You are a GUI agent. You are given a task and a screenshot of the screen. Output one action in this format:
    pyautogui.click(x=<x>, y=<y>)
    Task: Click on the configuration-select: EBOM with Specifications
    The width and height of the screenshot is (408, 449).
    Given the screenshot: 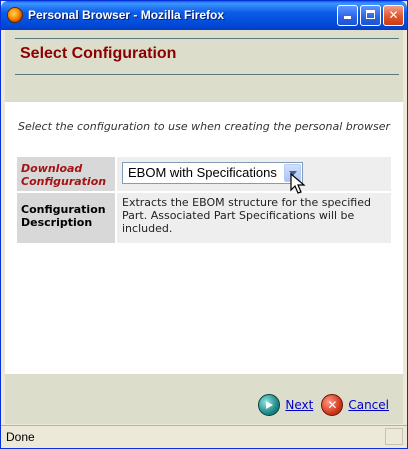 What is the action you would take?
    pyautogui.click(x=212, y=173)
    